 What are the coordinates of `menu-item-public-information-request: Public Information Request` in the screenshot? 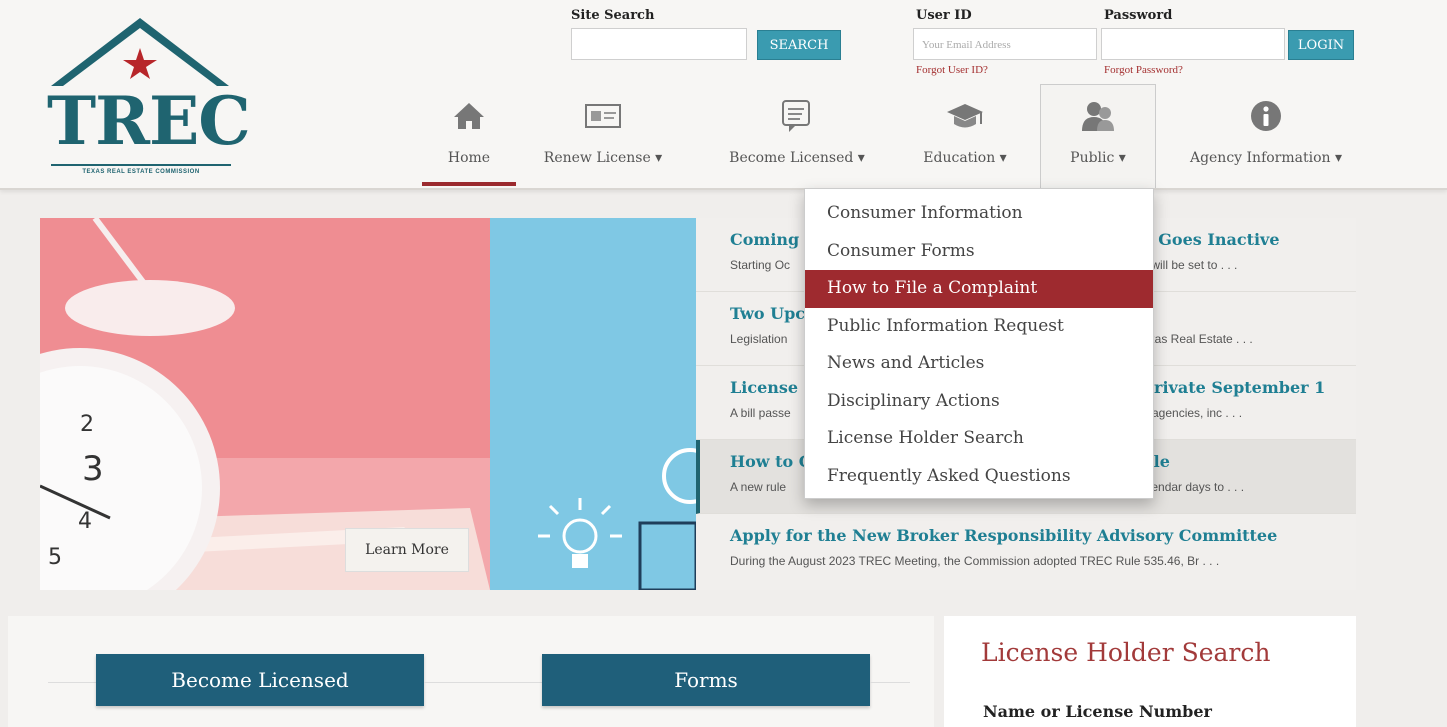 It's located at (979, 327).